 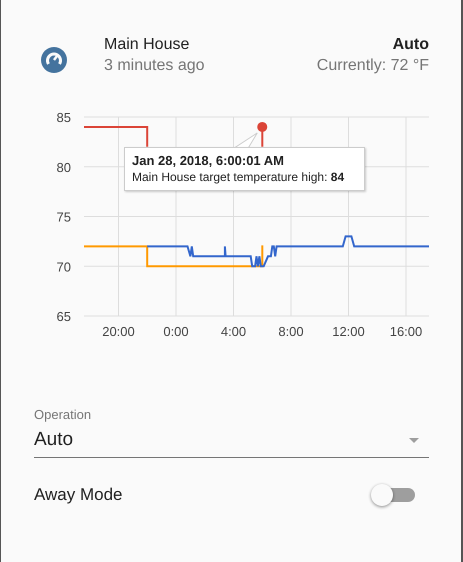 I want to click on y-axis-label: 65, so click(x=63, y=316).